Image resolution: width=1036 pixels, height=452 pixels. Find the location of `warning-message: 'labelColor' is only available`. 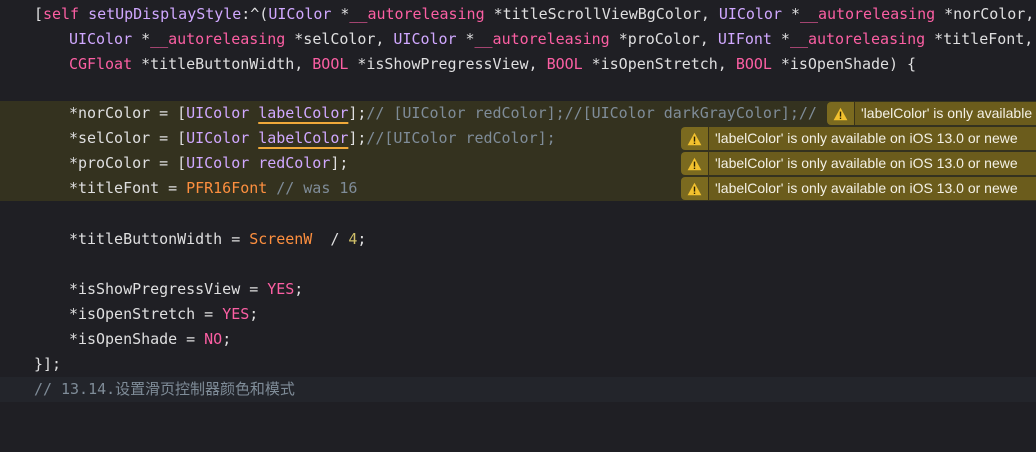

warning-message: 'labelColor' is only available is located at coordinates (945, 113).